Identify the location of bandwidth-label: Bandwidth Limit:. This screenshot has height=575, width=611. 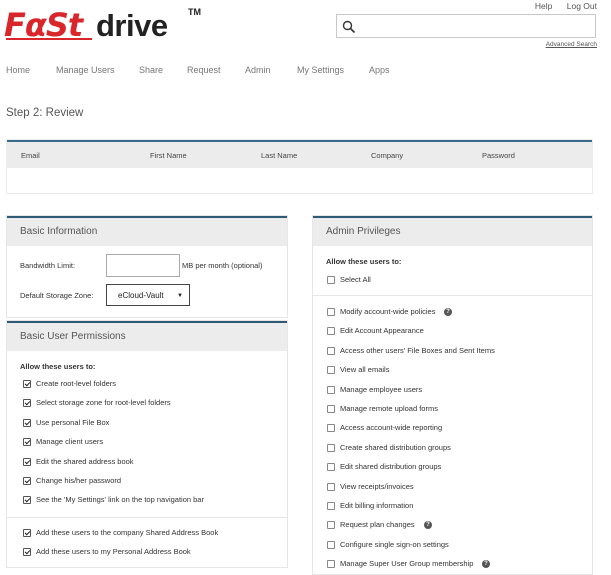
(48, 265).